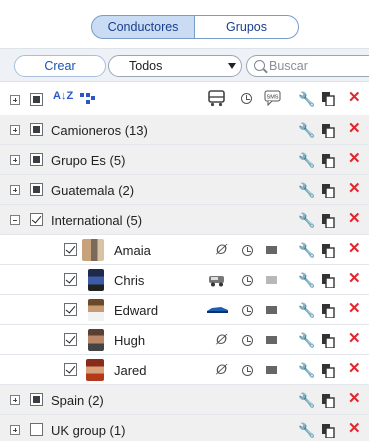  I want to click on driver-name: Jared, so click(130, 370).